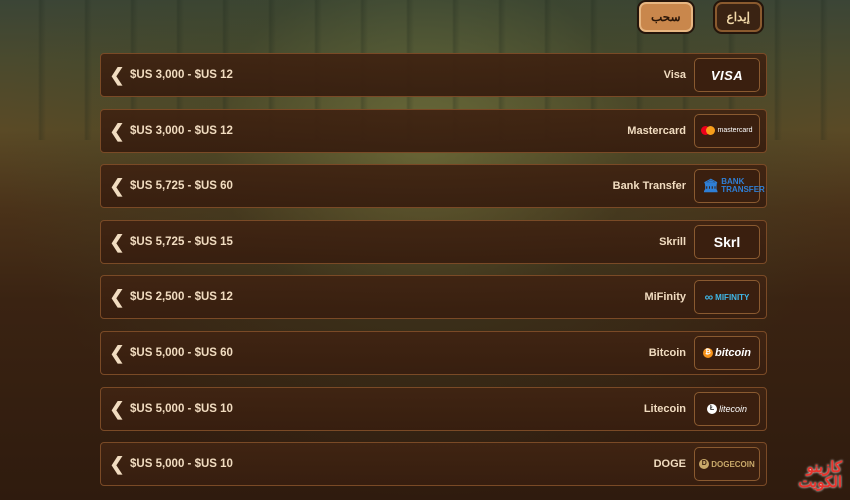 This screenshot has width=850, height=500. What do you see at coordinates (732, 297) in the screenshot?
I see `logo-text: MIFINITY` at bounding box center [732, 297].